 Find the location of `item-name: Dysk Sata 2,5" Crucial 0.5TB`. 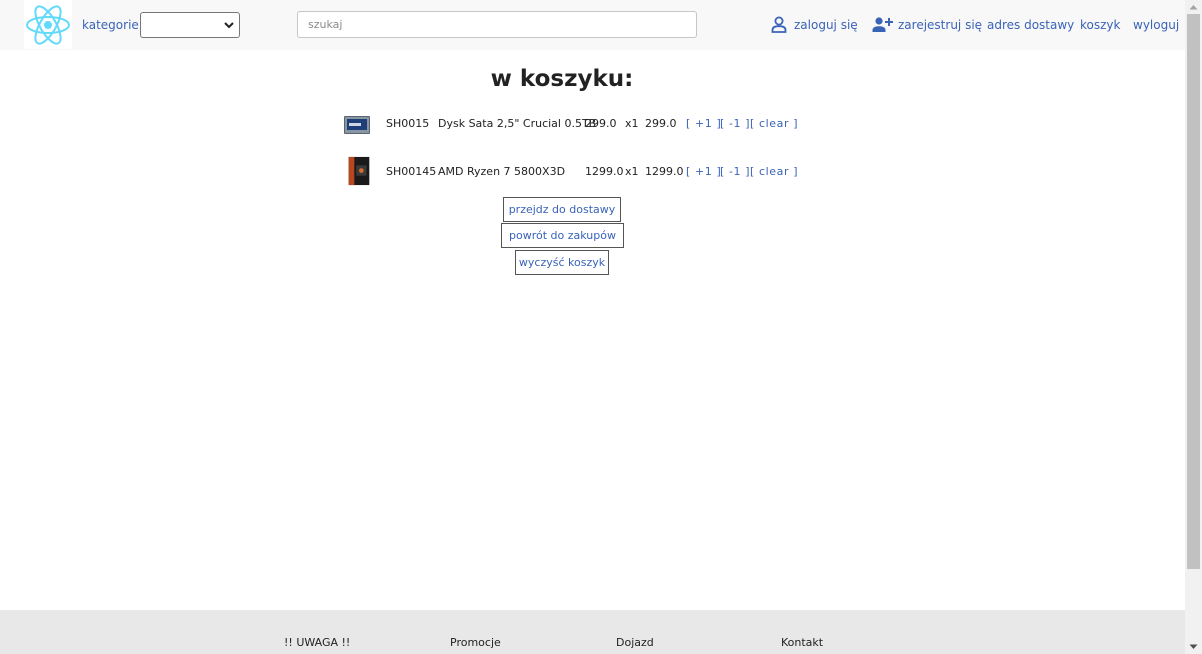

item-name: Dysk Sata 2,5" Crucial 0.5TB is located at coordinates (517, 123).